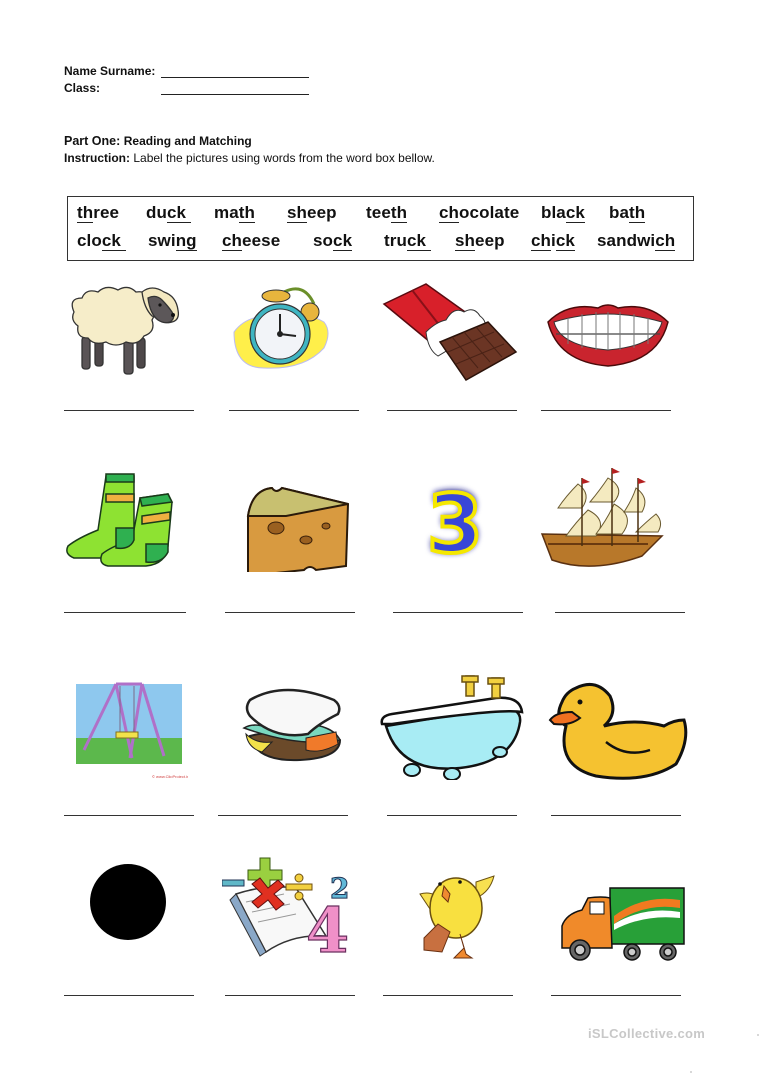 This screenshot has width=763, height=1079. Describe the element at coordinates (97, 158) in the screenshot. I see `instruction-label: Instruction:` at that location.